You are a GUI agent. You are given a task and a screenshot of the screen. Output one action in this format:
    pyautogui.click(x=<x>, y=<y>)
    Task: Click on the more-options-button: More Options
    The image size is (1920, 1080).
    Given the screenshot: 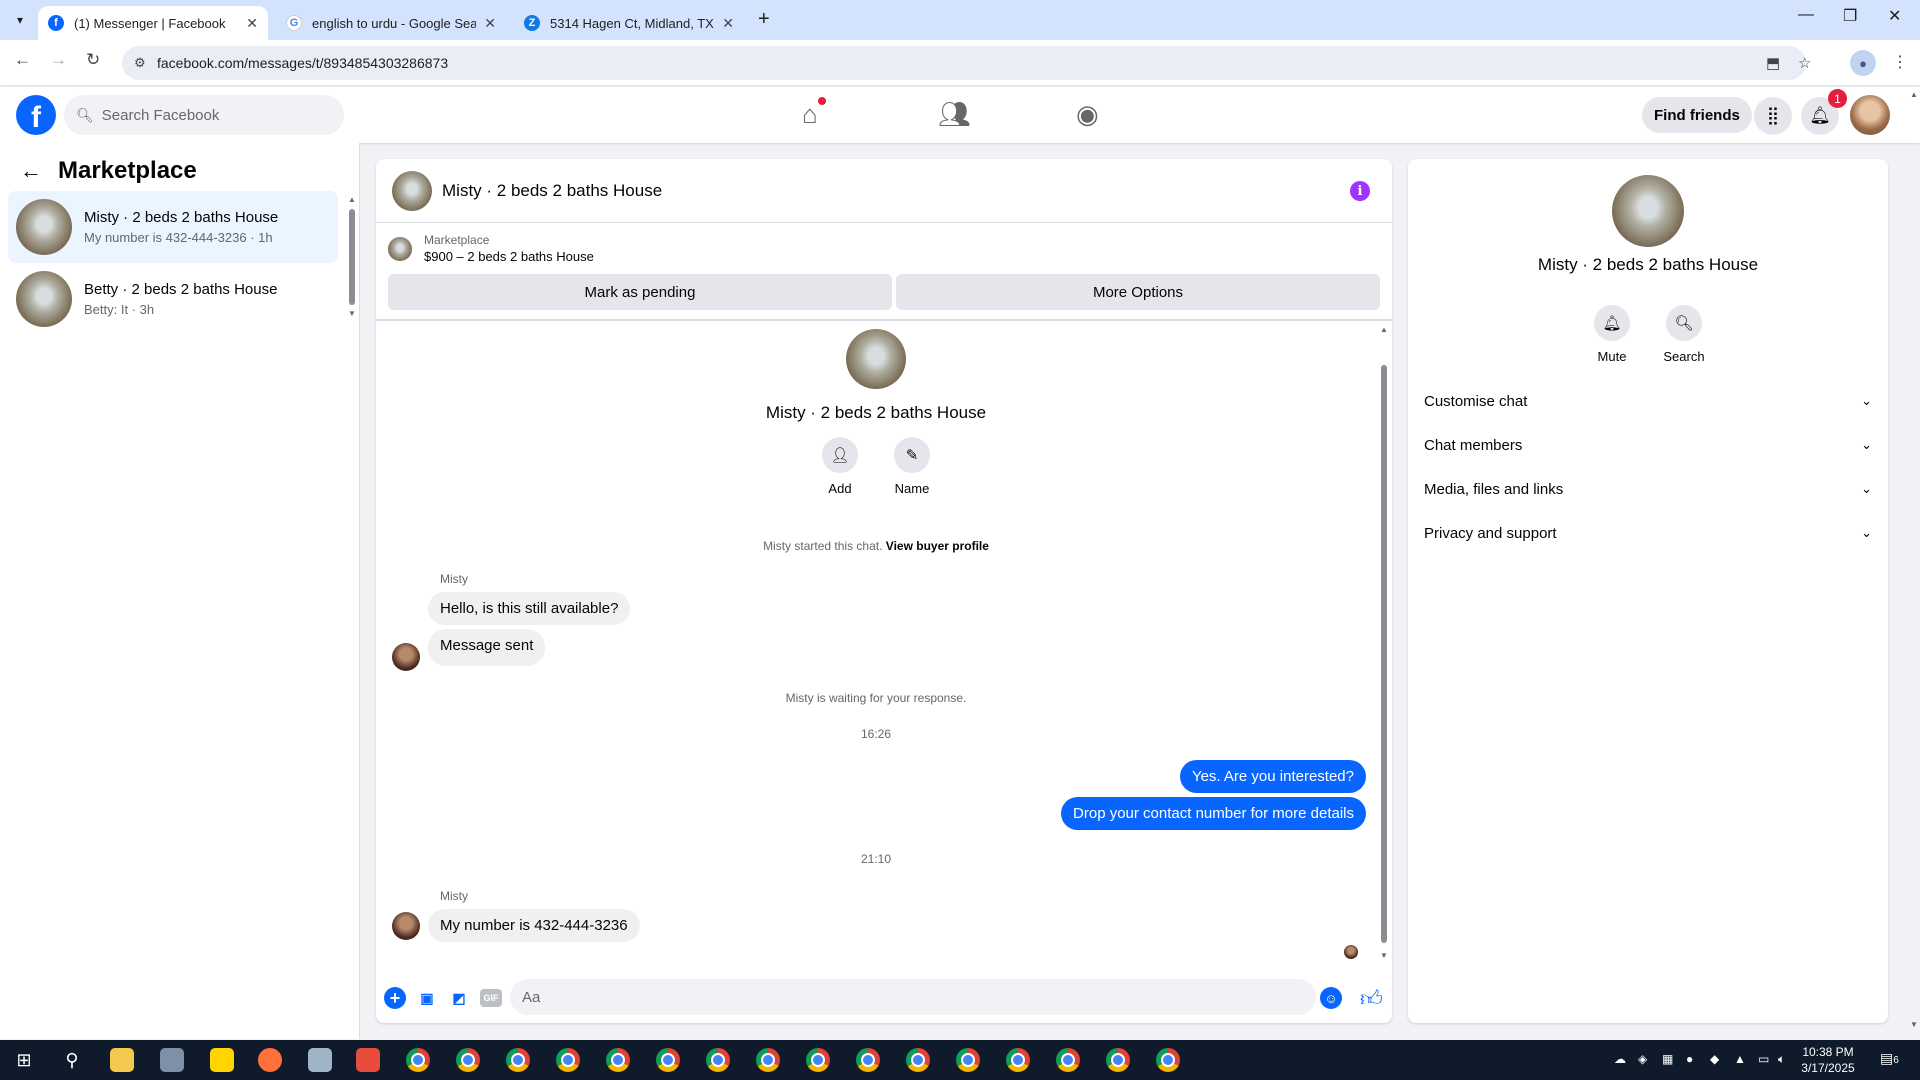 What is the action you would take?
    pyautogui.click(x=1138, y=292)
    